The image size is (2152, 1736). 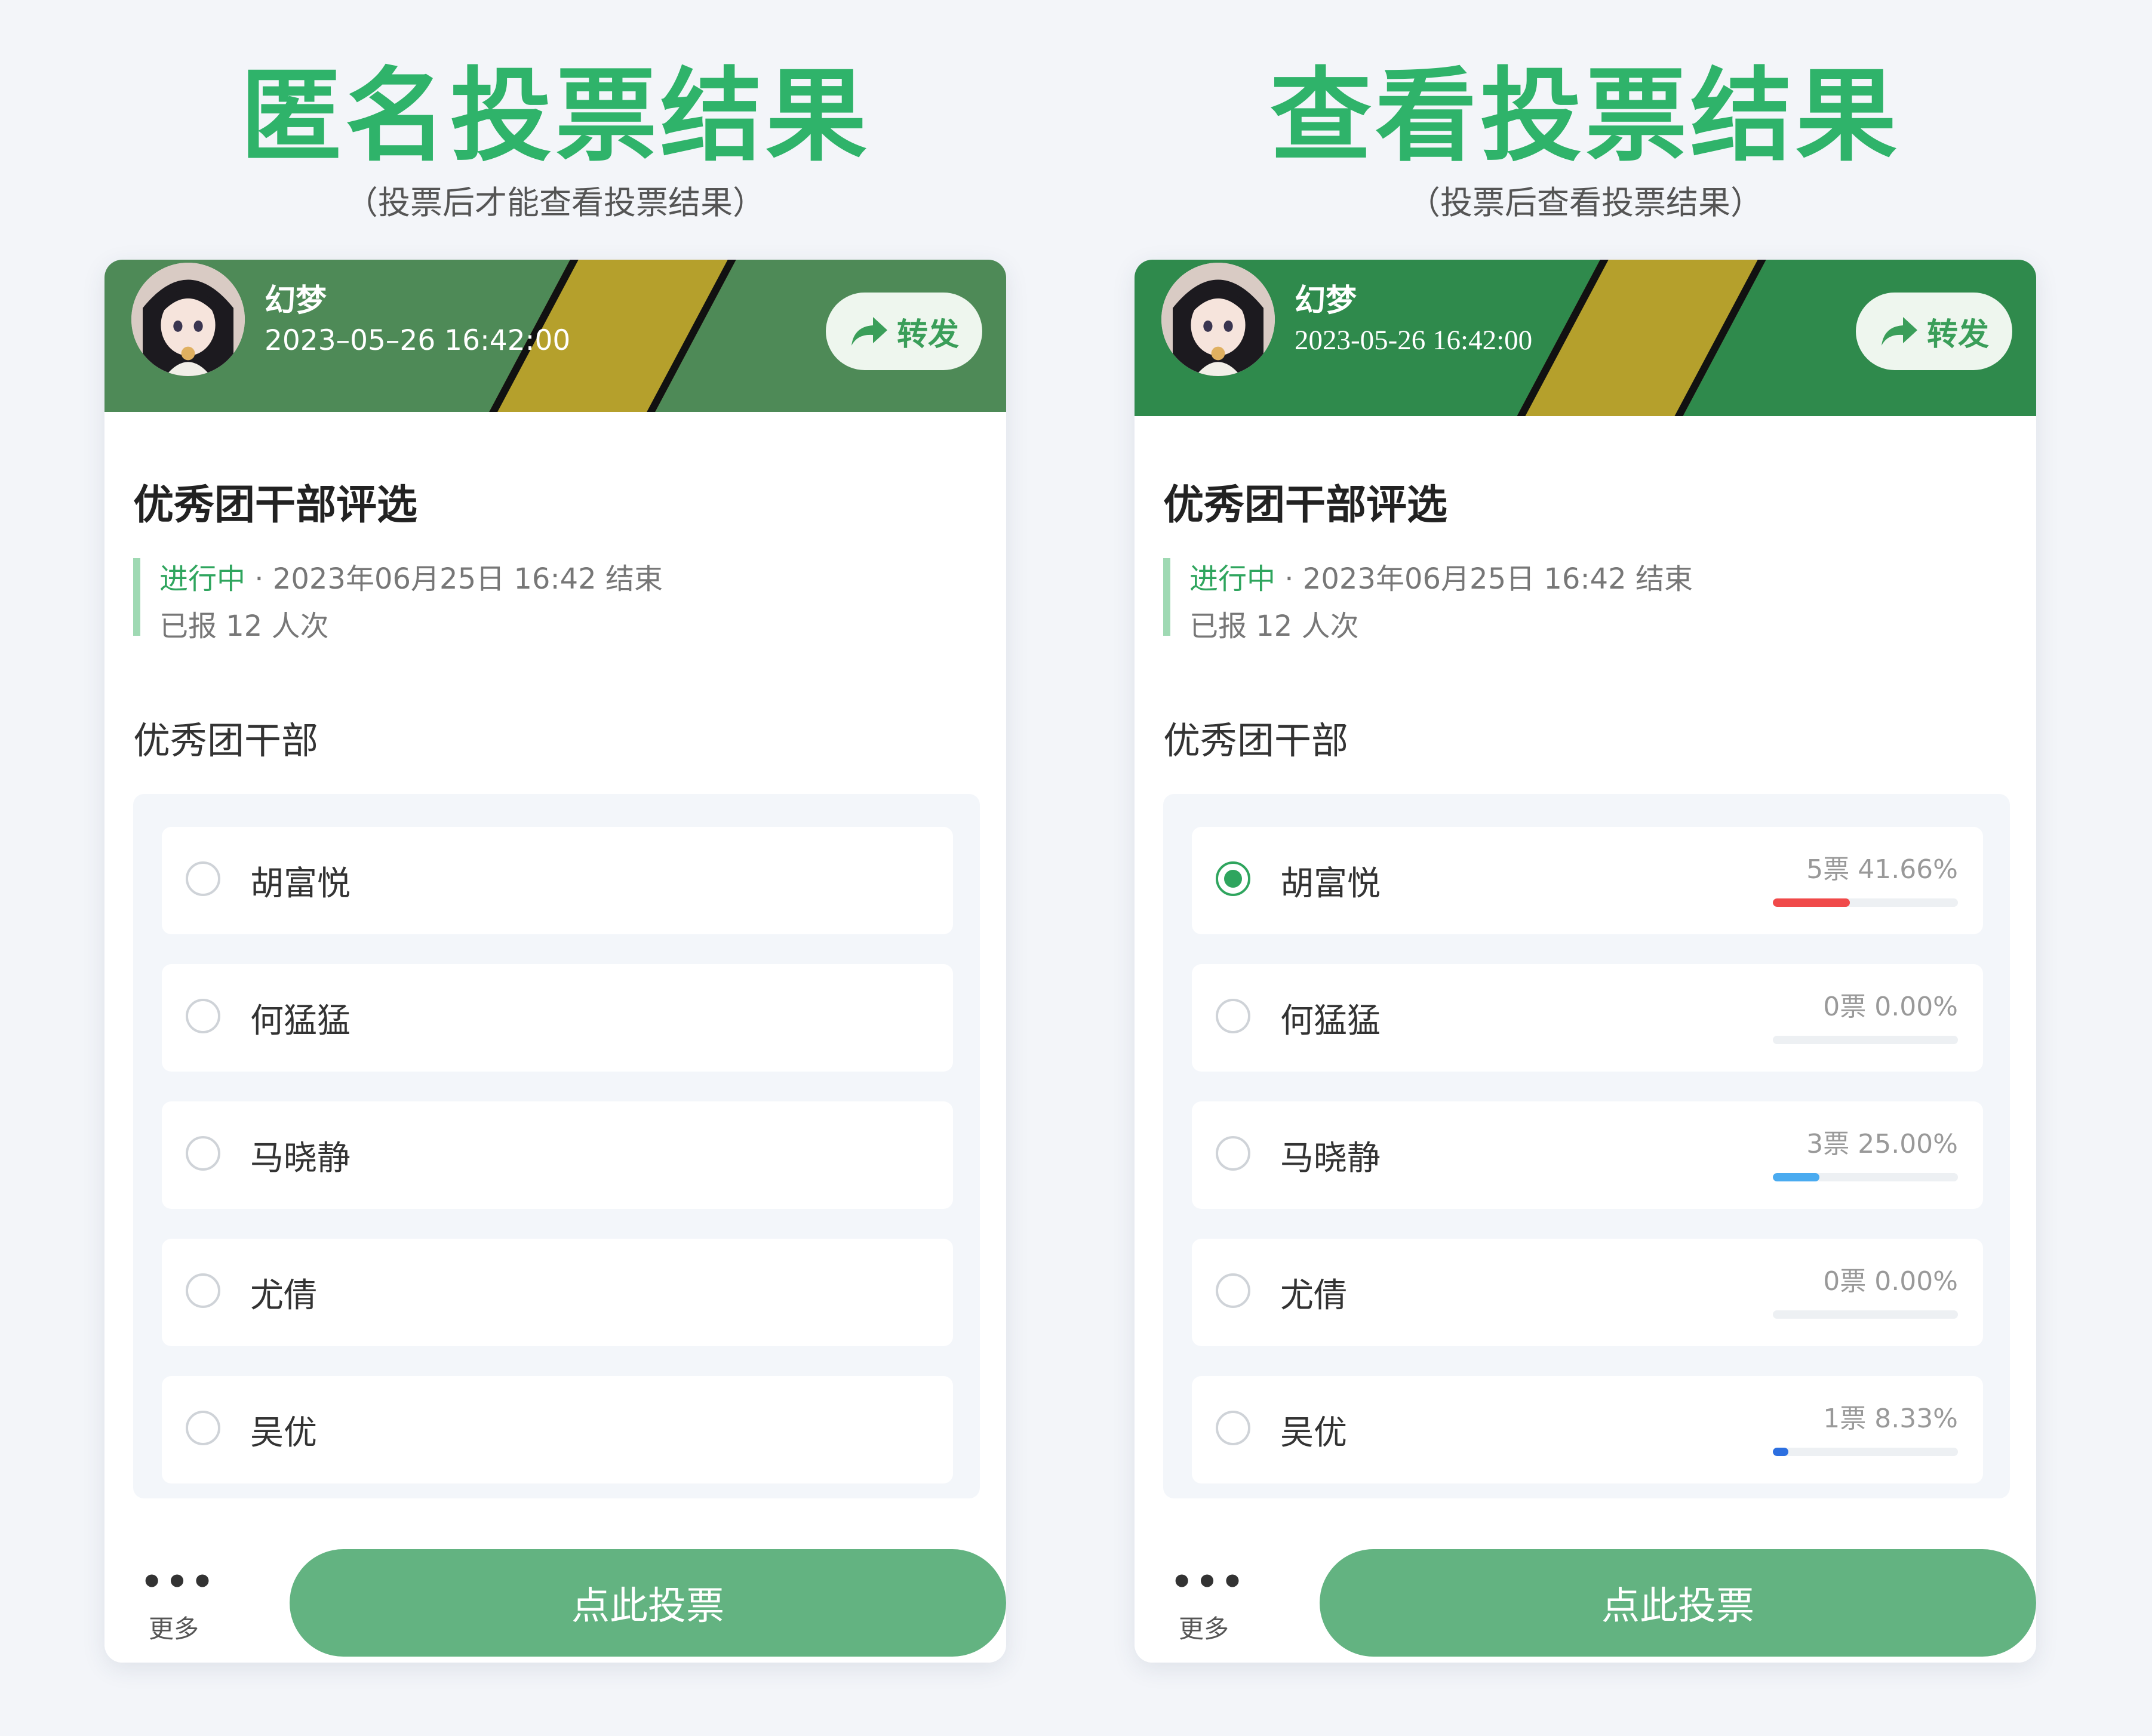 I want to click on option-item: 尤倩, so click(x=557, y=1292).